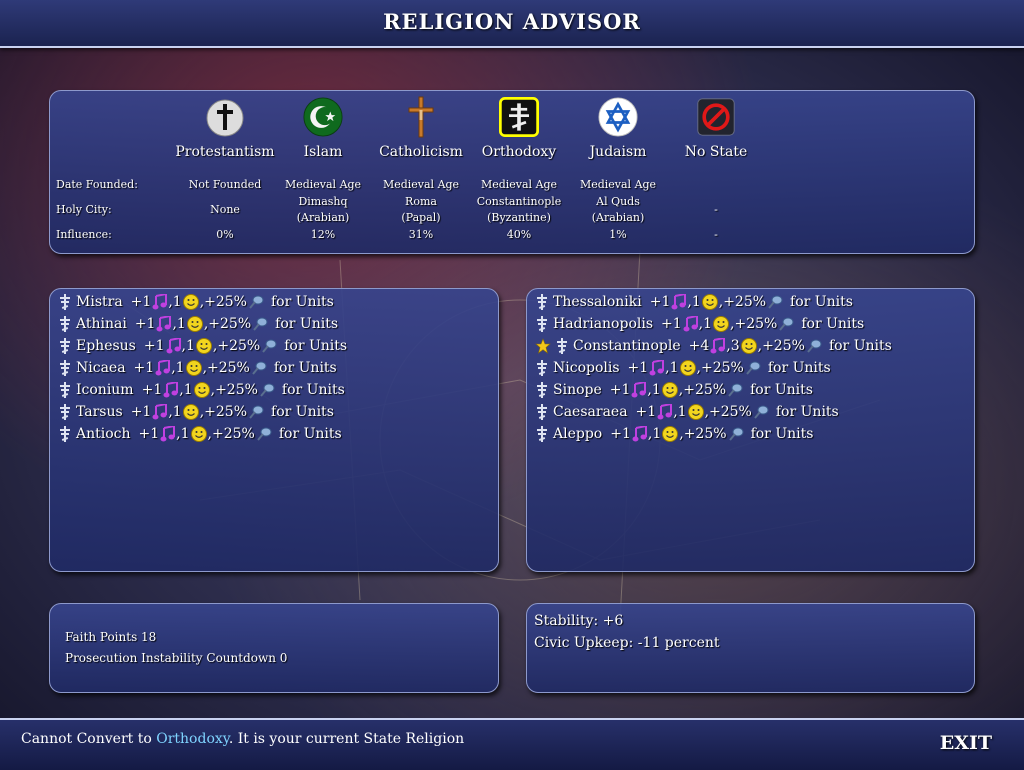 The width and height of the screenshot is (1024, 770). I want to click on holy-city-line: (Papal), so click(421, 217).